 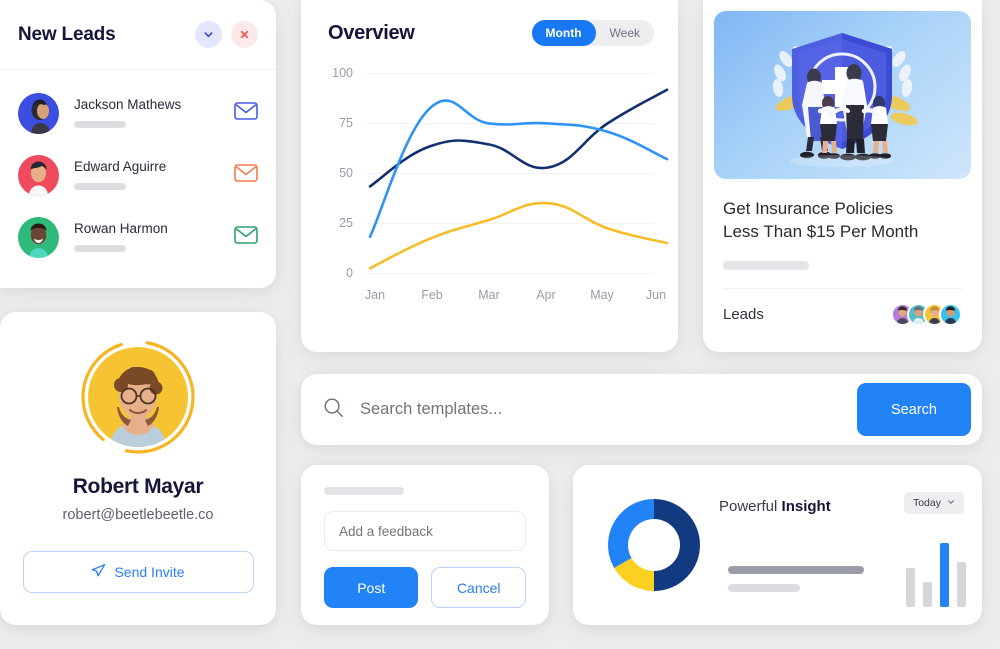 I want to click on overview-line-chart: 100 75 50 25 0 Jan Feb Mar Apr May Jun, so click(x=494, y=184).